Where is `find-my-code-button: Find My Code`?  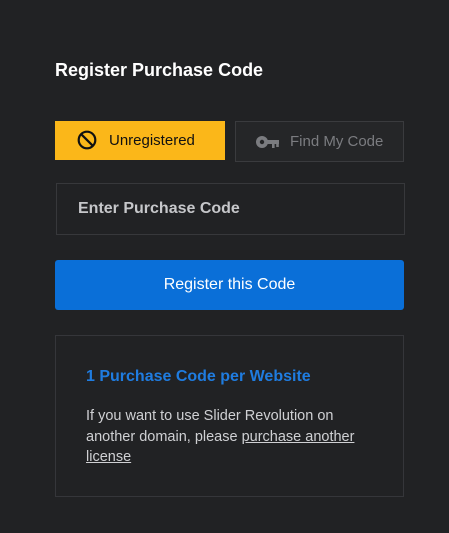 find-my-code-button: Find My Code is located at coordinates (319, 141).